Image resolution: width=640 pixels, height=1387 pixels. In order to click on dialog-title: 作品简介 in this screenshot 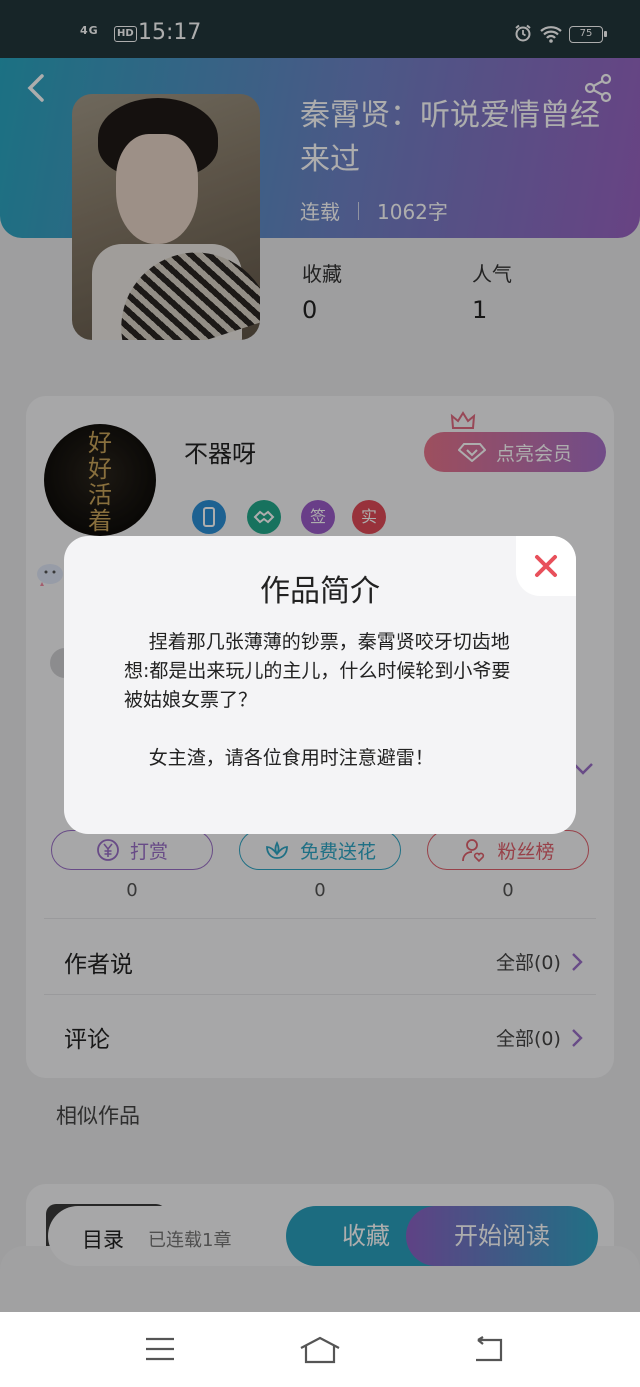, I will do `click(320, 591)`.